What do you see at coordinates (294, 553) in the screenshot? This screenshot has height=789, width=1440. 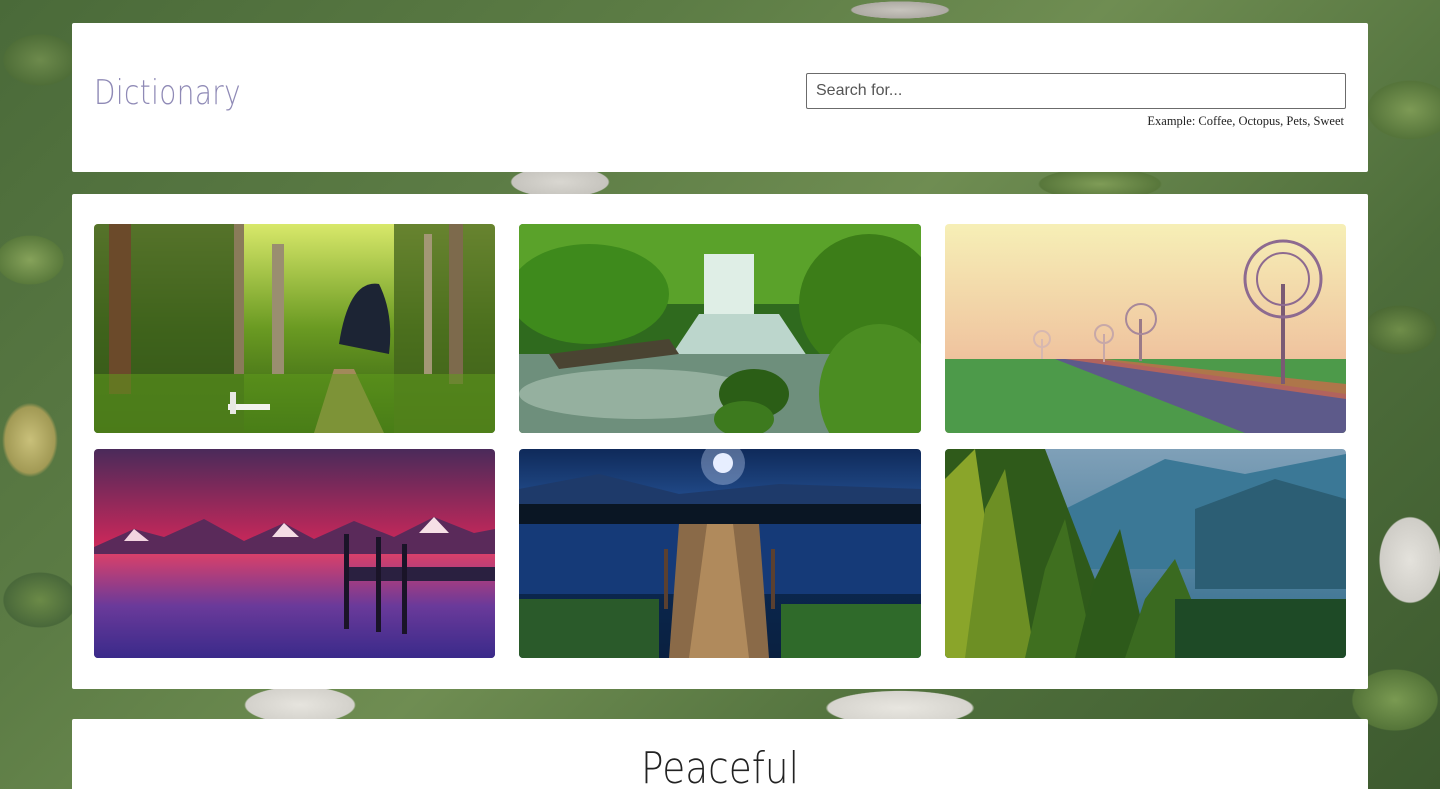 I see `sunset-mountain-lake-photo` at bounding box center [294, 553].